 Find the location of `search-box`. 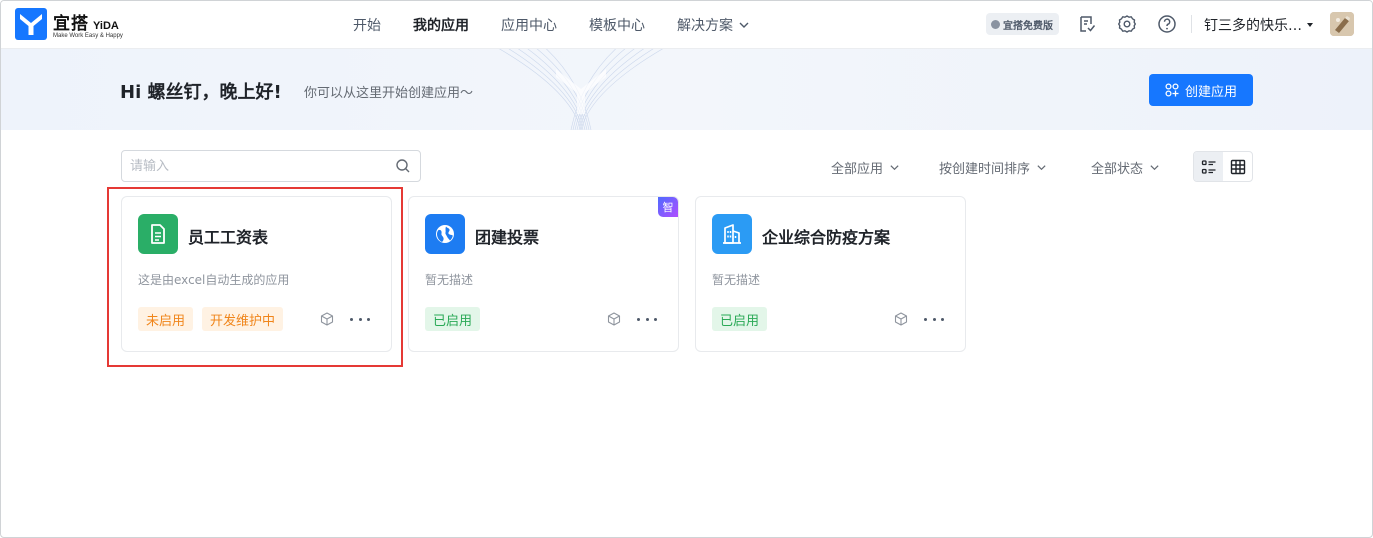

search-box is located at coordinates (271, 166).